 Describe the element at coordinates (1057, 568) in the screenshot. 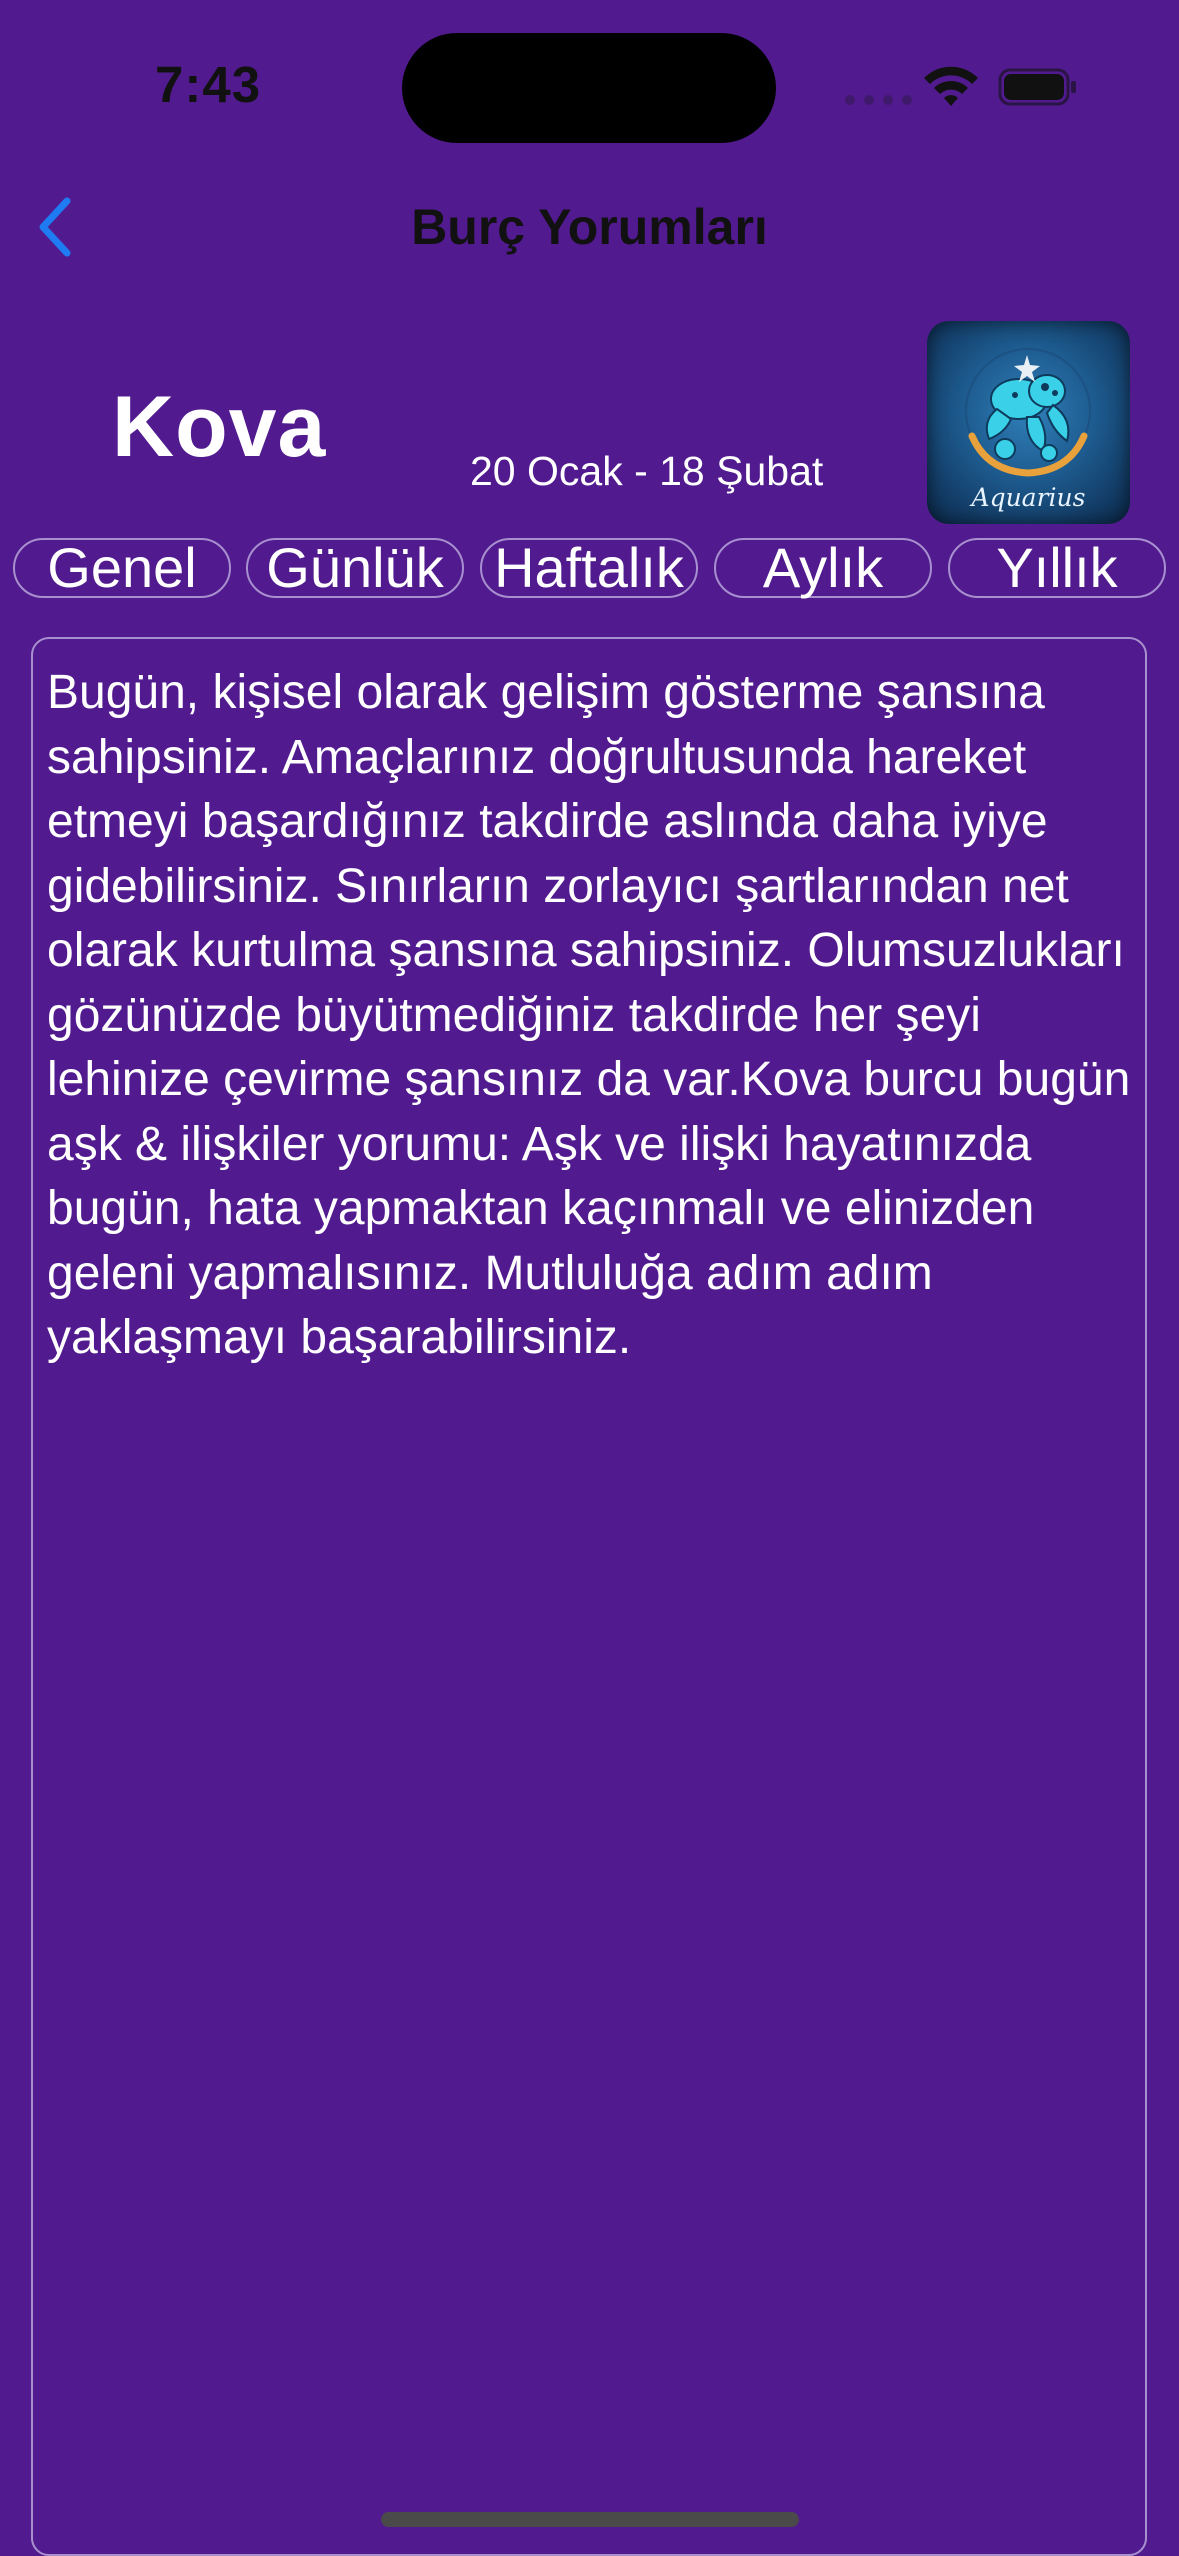

I see `tab-yillik: Yıllık` at that location.